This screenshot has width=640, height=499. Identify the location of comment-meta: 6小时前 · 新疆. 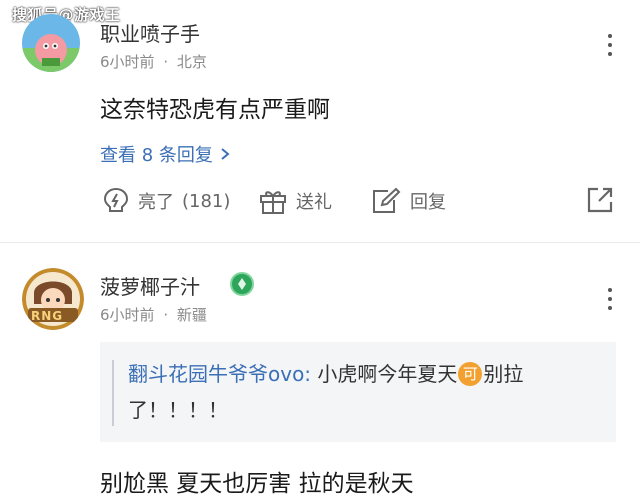
(153, 314).